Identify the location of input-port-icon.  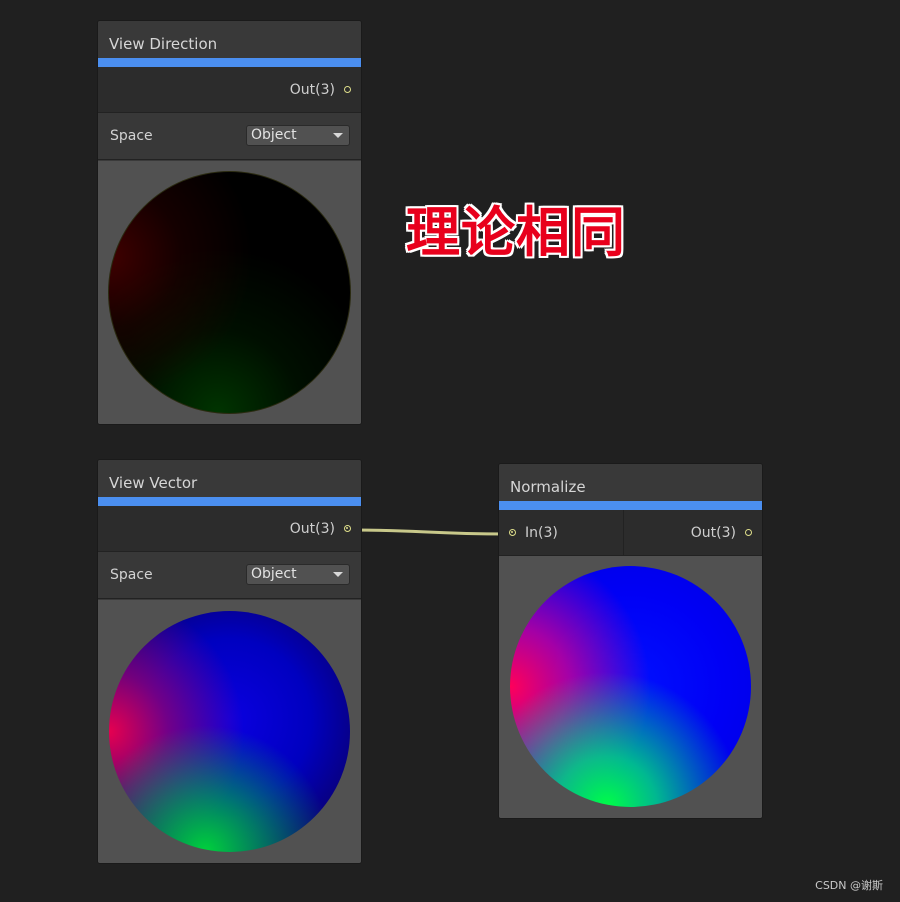
(512, 532).